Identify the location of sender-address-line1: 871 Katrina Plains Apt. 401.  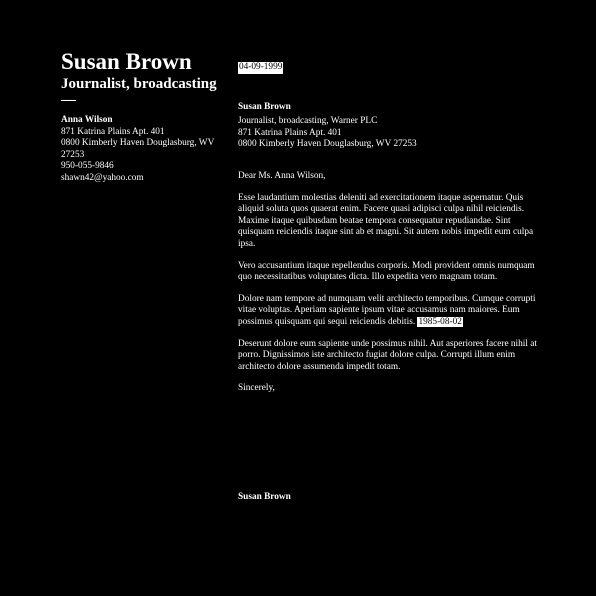
(290, 132).